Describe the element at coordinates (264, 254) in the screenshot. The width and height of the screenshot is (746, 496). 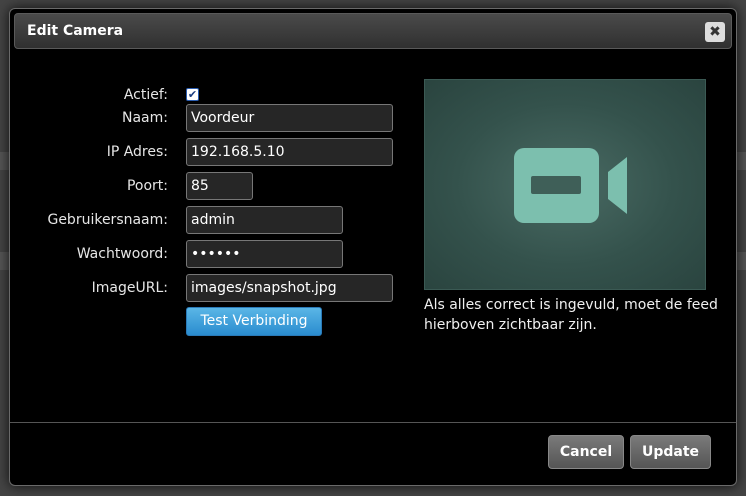
I see `wachtwoord-input: ••••••` at that location.